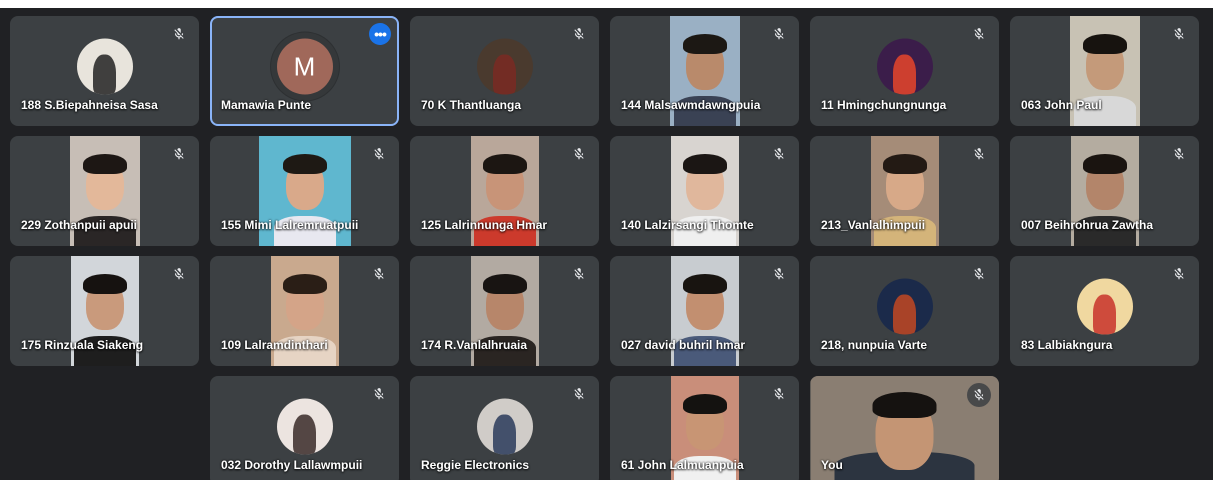  I want to click on participant-tile: 70 K Thantluanga, so click(504, 71).